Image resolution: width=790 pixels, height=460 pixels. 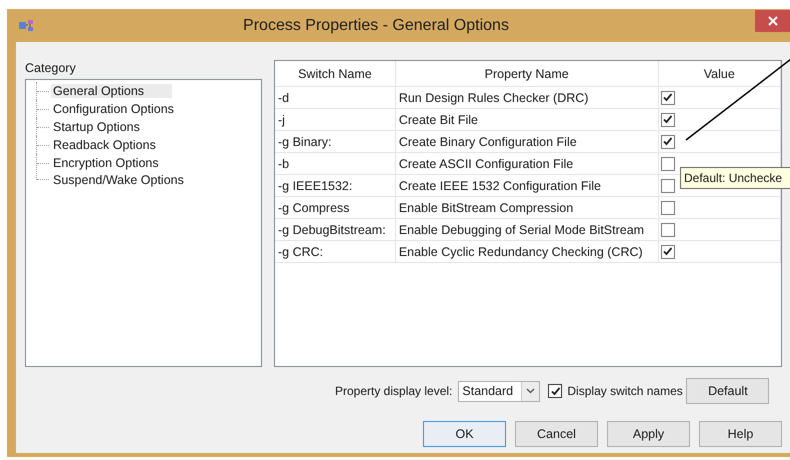 I want to click on dialog-button: Cancel, so click(x=556, y=434).